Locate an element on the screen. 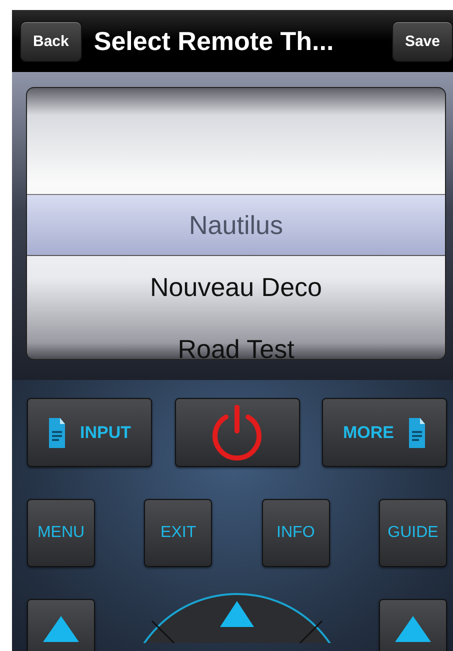 The height and width of the screenshot is (651, 453). save-button: Save is located at coordinates (422, 41).